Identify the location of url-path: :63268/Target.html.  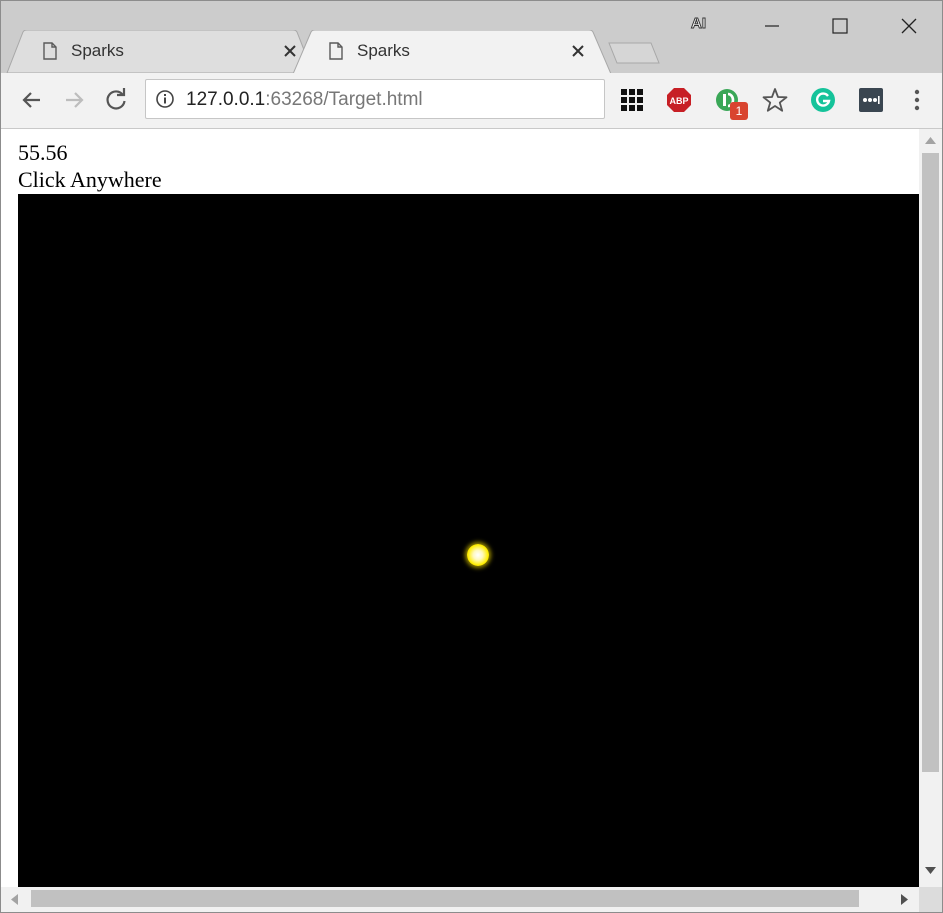
(344, 99).